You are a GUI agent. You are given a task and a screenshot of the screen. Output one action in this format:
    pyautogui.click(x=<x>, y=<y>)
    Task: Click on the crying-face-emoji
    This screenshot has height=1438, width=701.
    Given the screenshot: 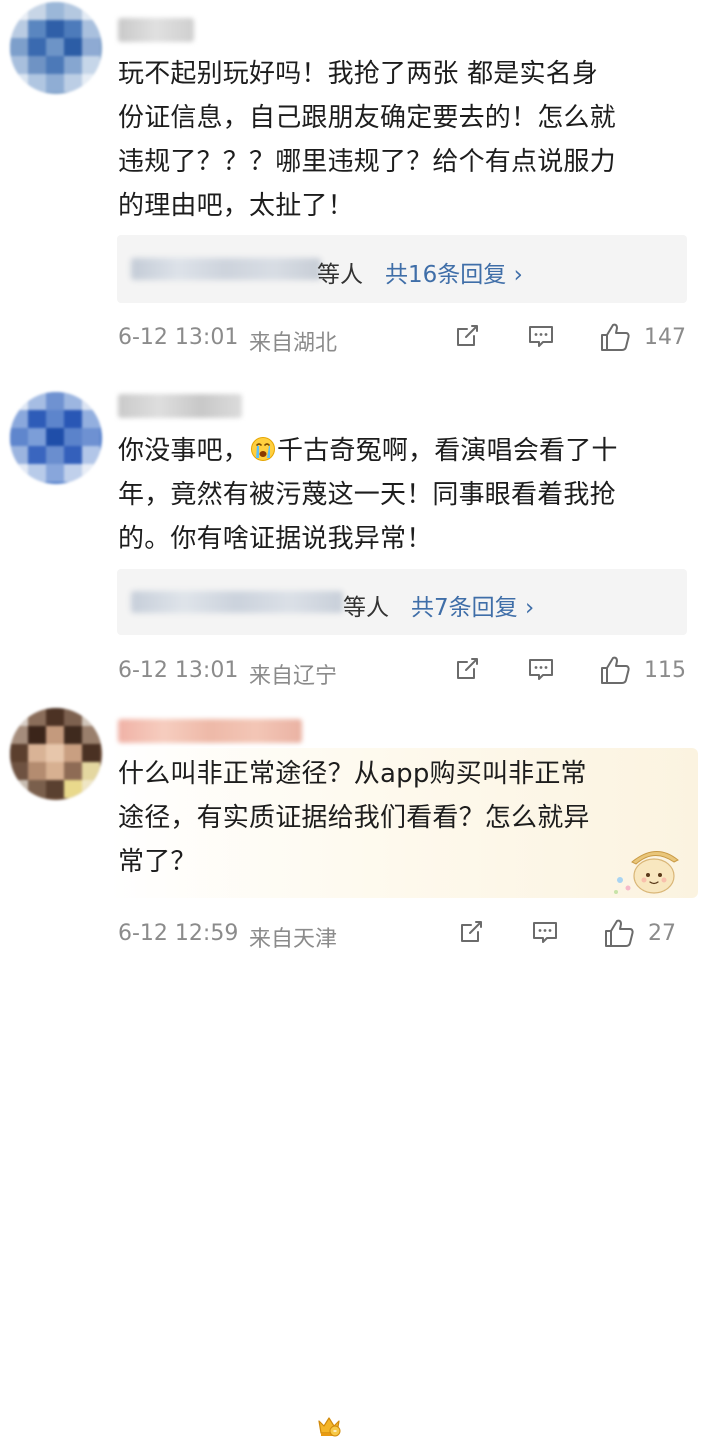 What is the action you would take?
    pyautogui.click(x=263, y=449)
    